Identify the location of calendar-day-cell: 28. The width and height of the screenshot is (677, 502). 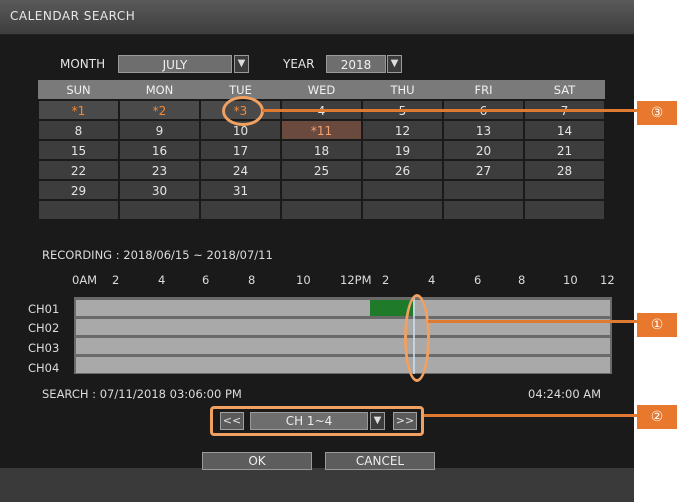
(564, 170).